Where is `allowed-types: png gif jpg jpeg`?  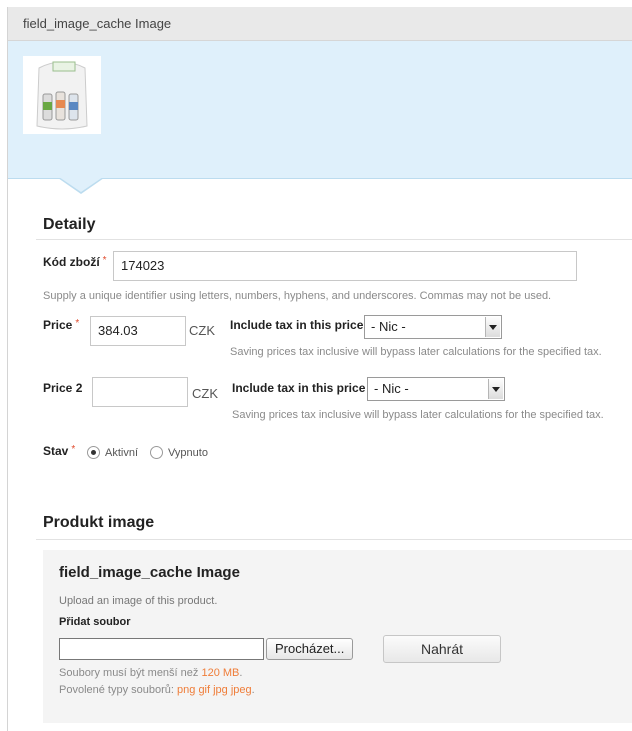
allowed-types: png gif jpg jpeg is located at coordinates (214, 690).